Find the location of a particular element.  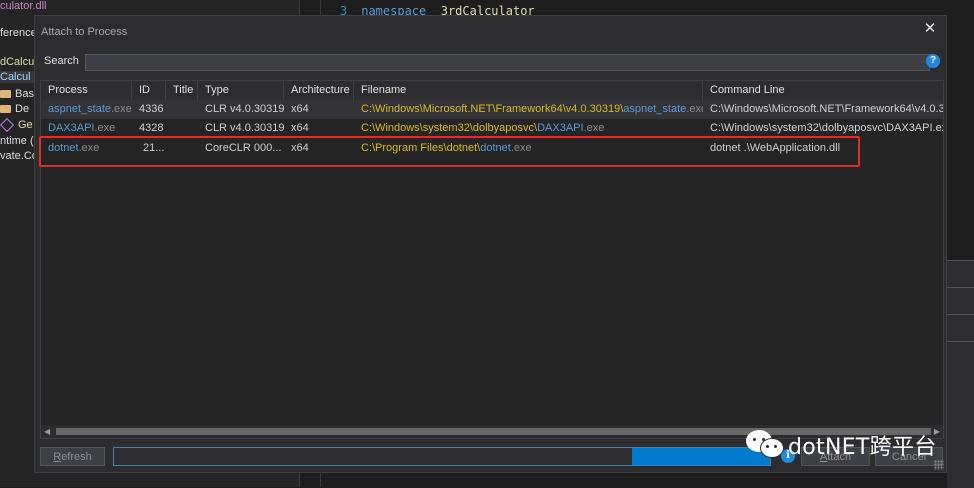

progress-fill is located at coordinates (701, 456).